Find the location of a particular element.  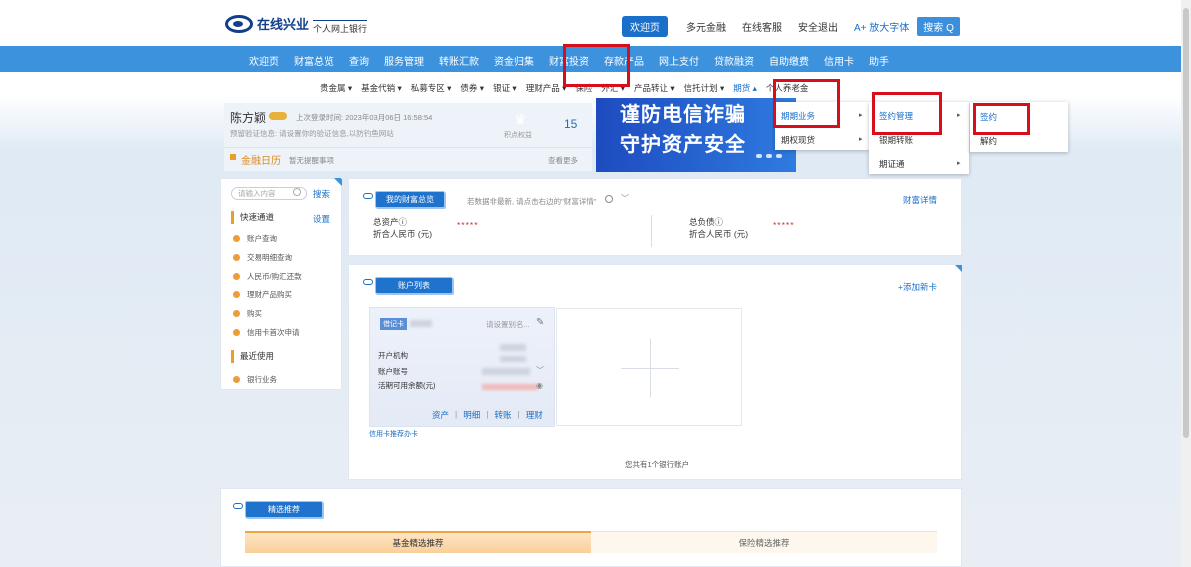

nav-item-loan: 贷款融资 is located at coordinates (734, 60).